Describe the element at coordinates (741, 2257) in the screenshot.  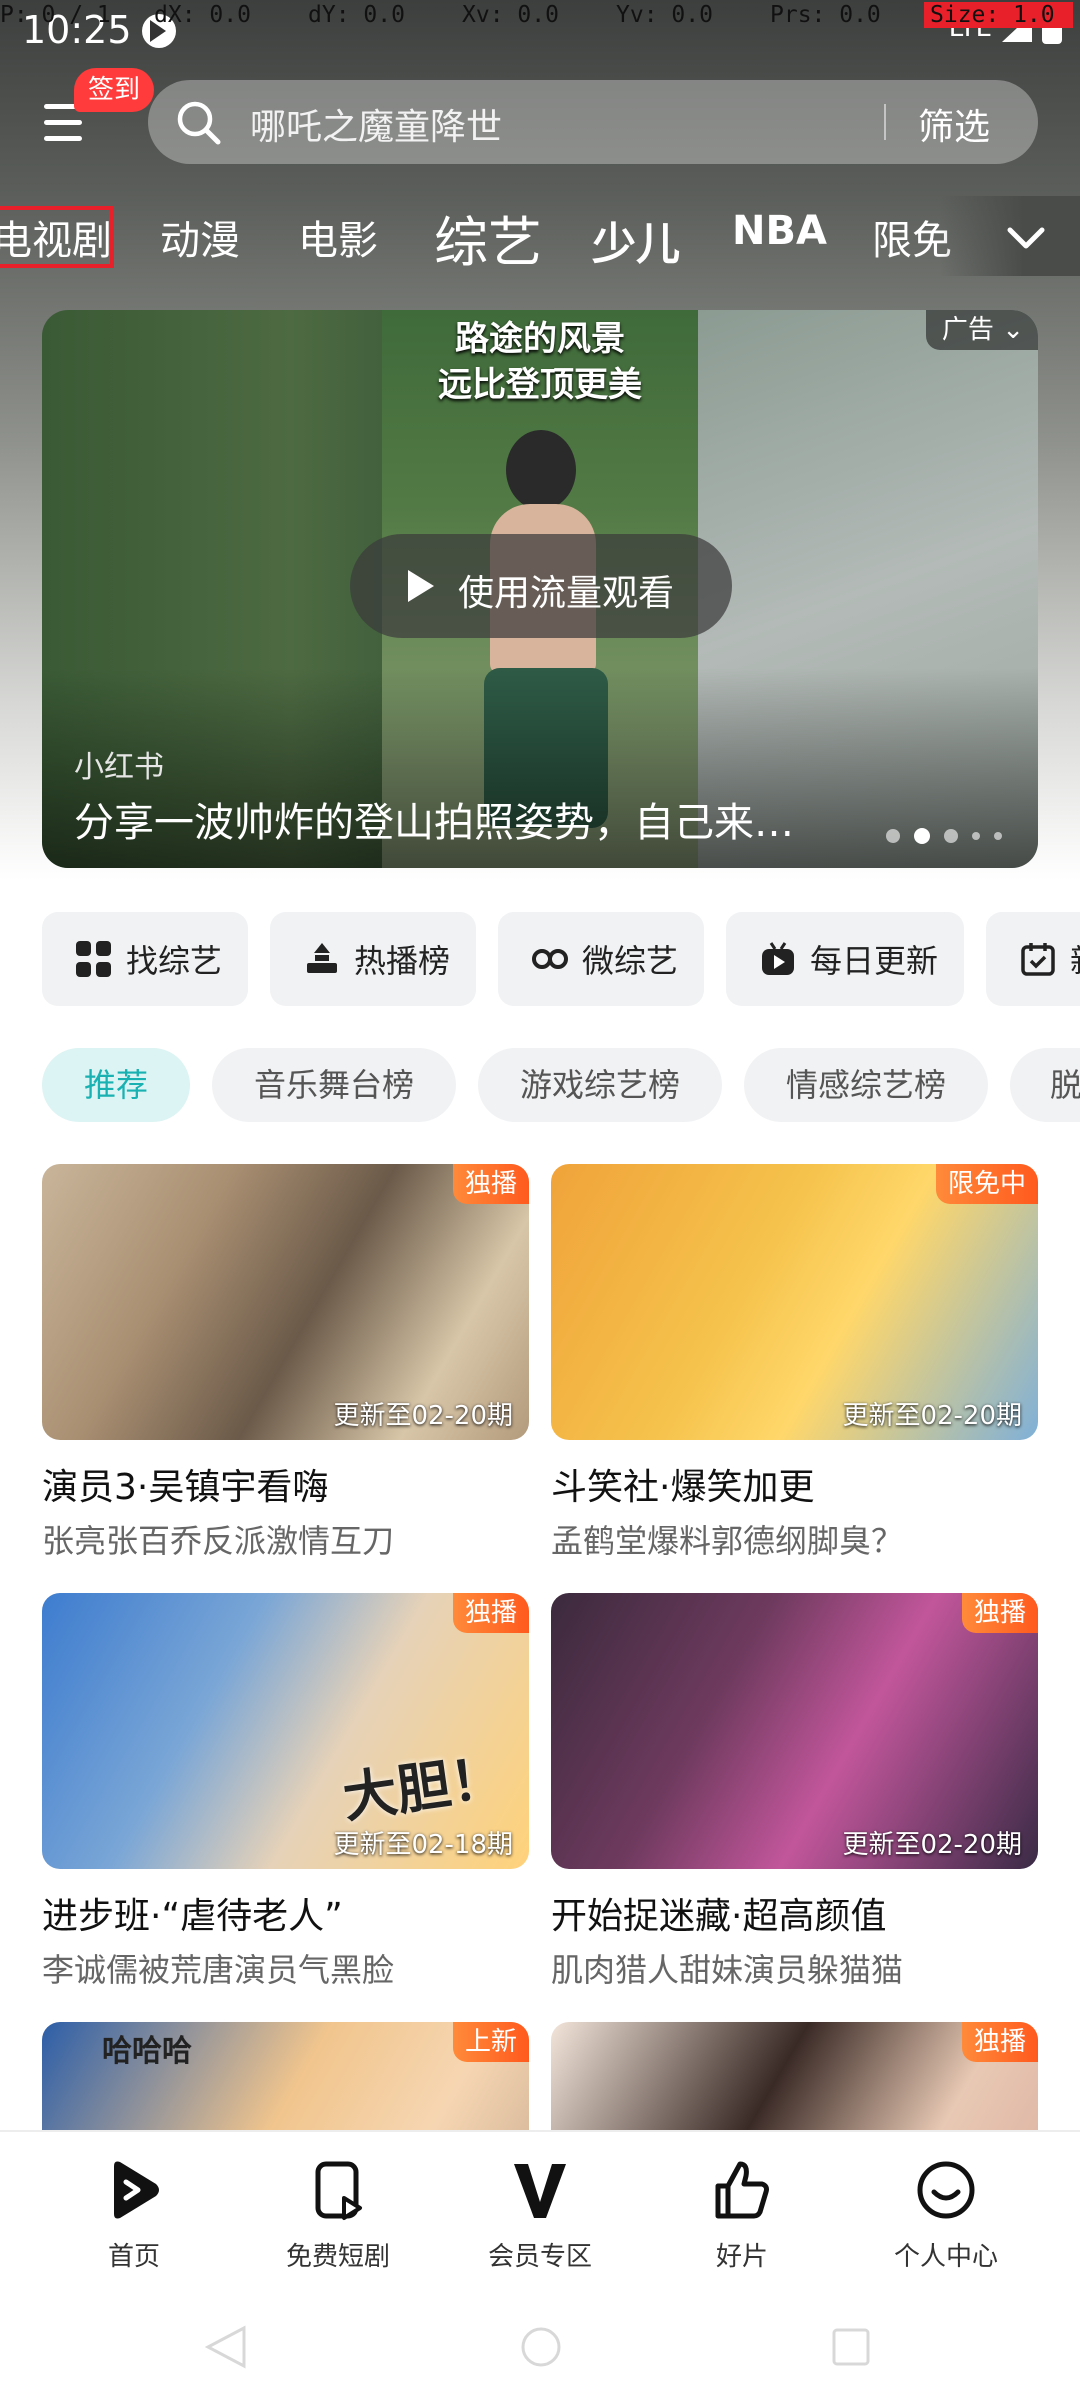
I see `nav-label: 好片` at that location.